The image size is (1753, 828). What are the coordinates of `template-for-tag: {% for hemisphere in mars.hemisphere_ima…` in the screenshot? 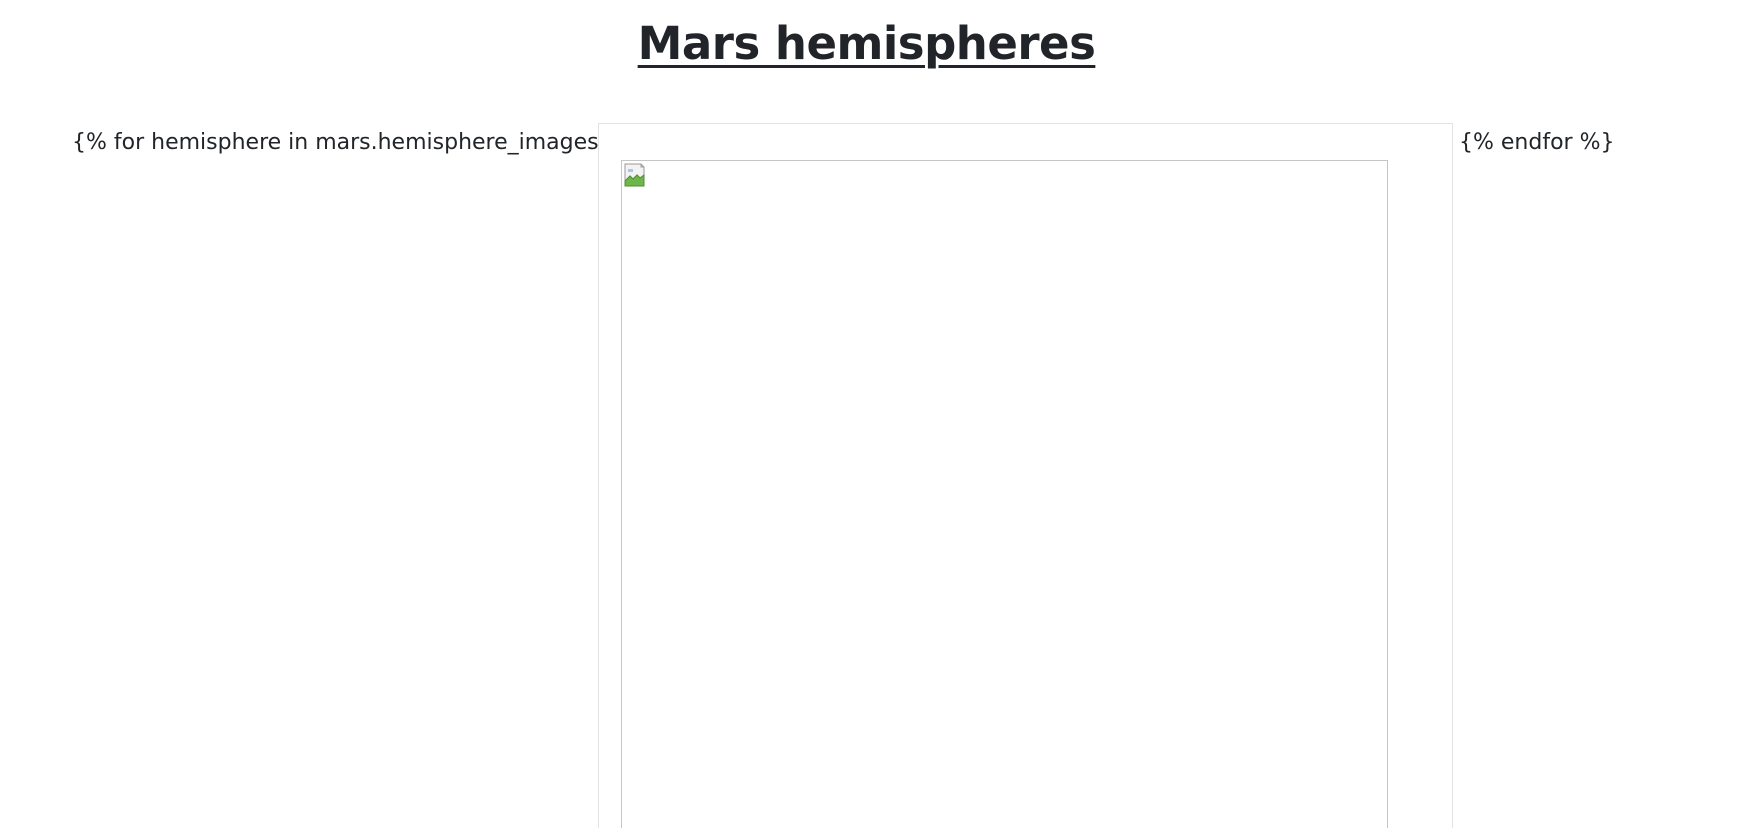 It's located at (356, 142).